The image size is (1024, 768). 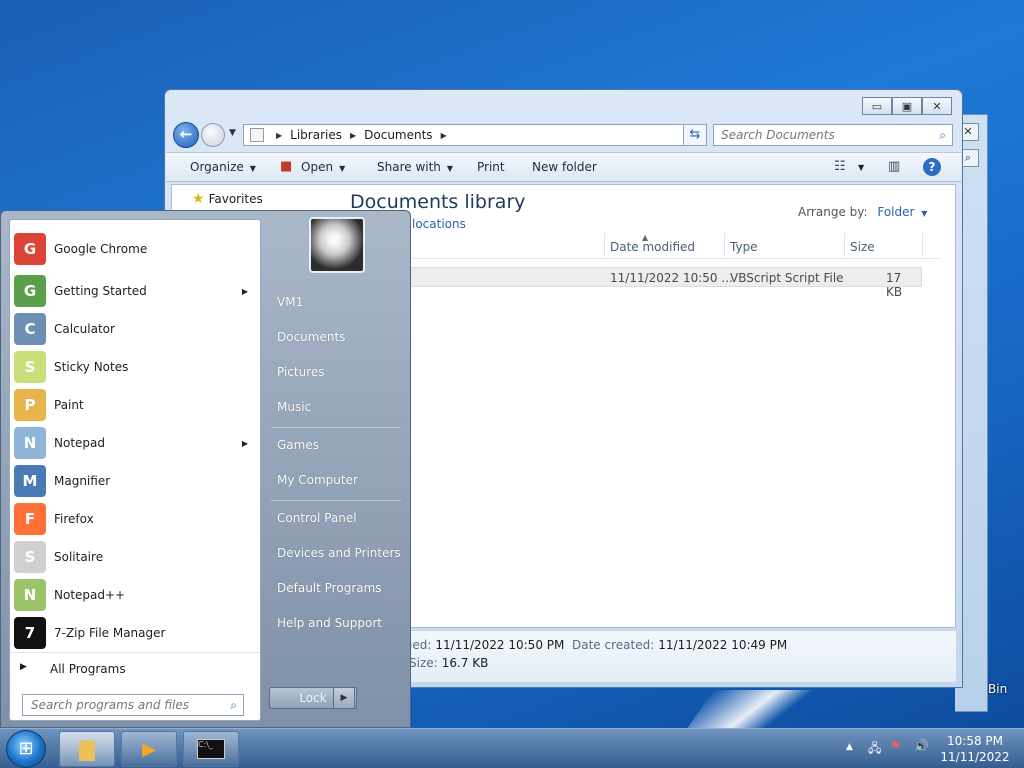 What do you see at coordinates (894, 166) in the screenshot?
I see `preview-pane-icon: ▥` at bounding box center [894, 166].